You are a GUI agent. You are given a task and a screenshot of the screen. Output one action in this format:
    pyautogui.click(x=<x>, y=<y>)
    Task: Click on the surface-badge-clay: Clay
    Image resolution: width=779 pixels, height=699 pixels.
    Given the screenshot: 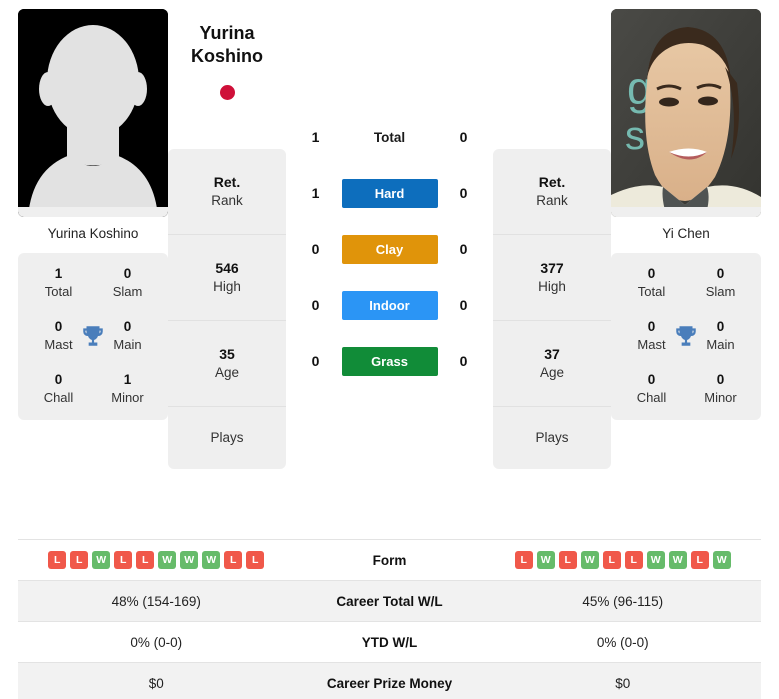 What is the action you would take?
    pyautogui.click(x=389, y=249)
    